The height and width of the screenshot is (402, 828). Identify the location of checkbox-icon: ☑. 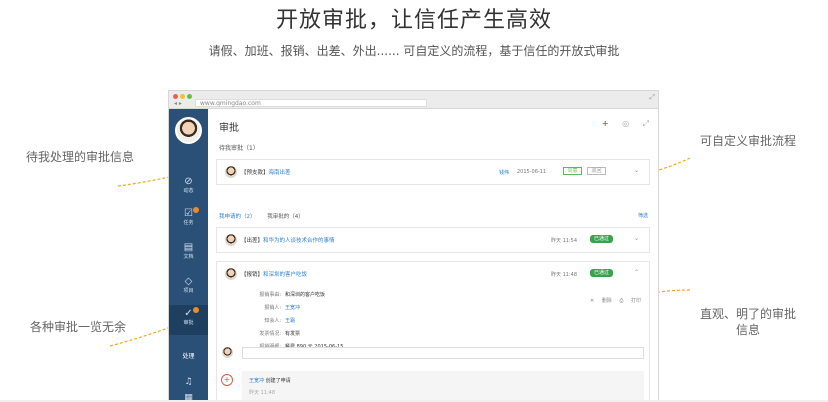
(188, 213).